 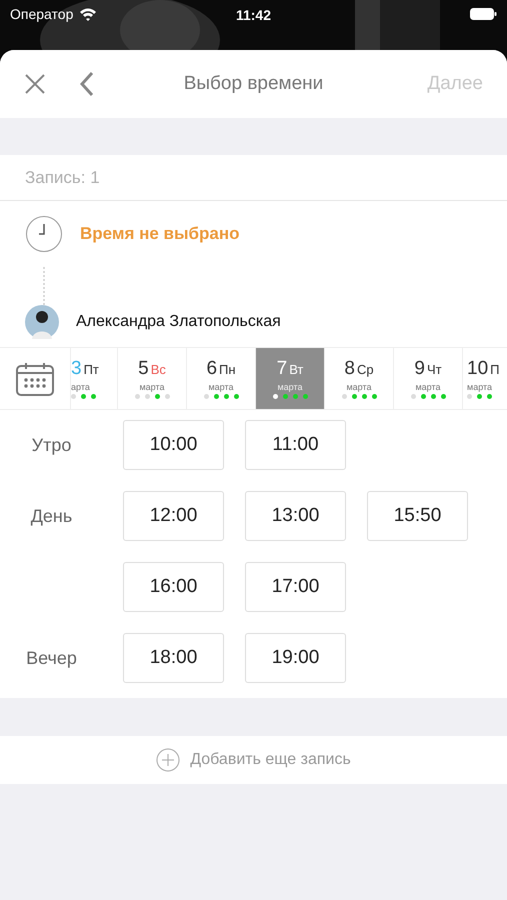 I want to click on close-icon, so click(x=35, y=84).